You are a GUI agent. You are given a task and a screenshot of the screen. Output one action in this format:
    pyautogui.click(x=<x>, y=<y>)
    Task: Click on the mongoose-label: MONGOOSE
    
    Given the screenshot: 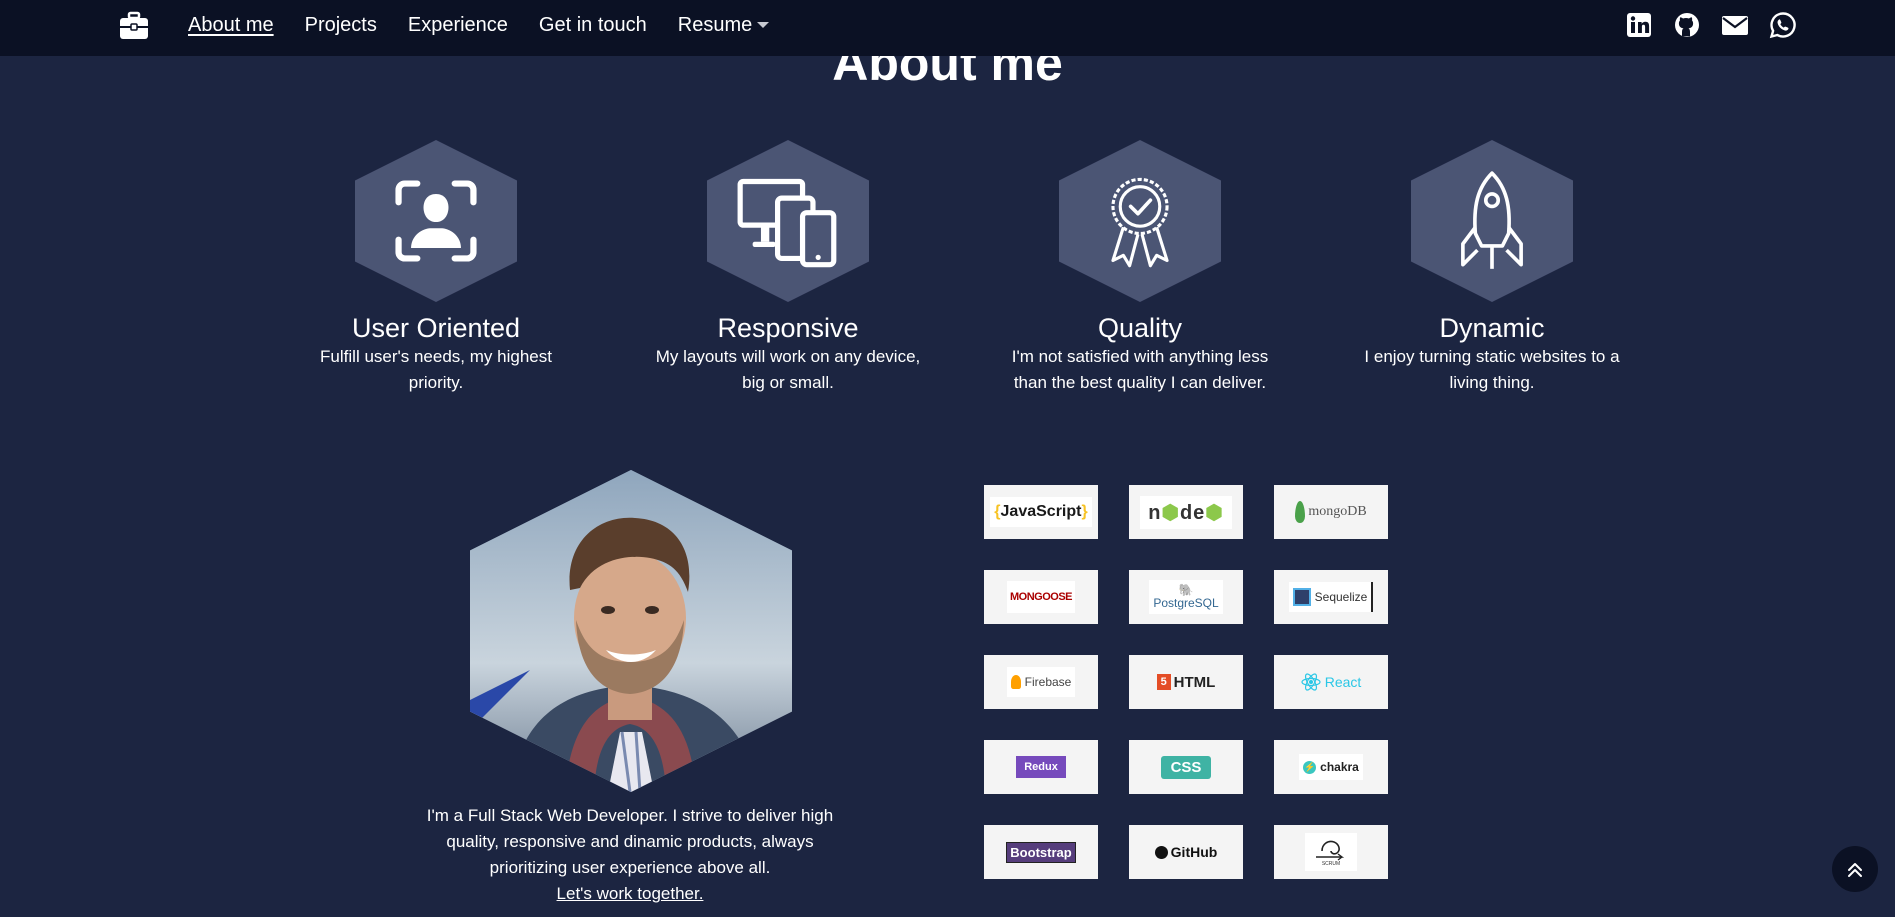 What is the action you would take?
    pyautogui.click(x=1040, y=597)
    